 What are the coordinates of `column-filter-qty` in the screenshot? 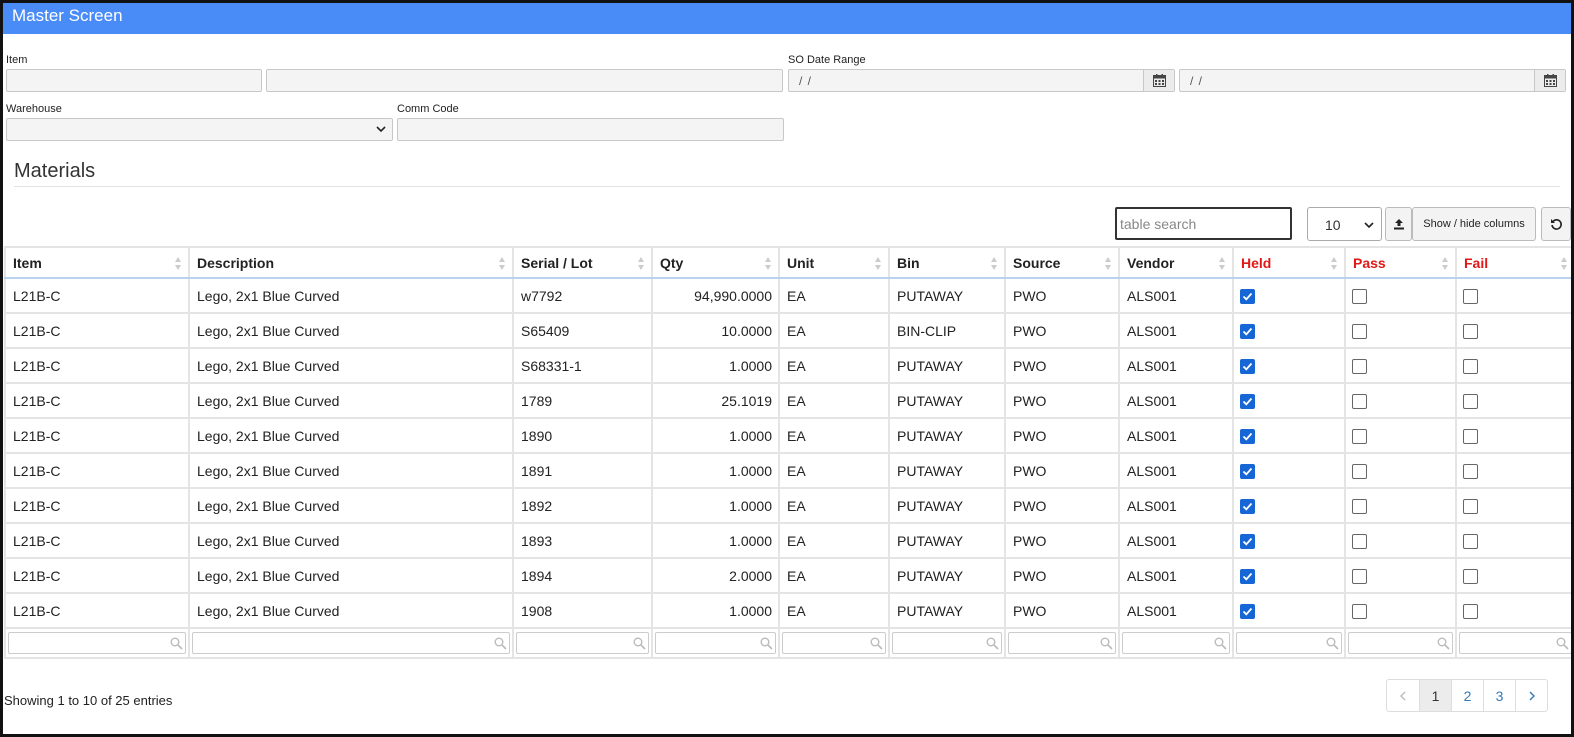 It's located at (715, 643).